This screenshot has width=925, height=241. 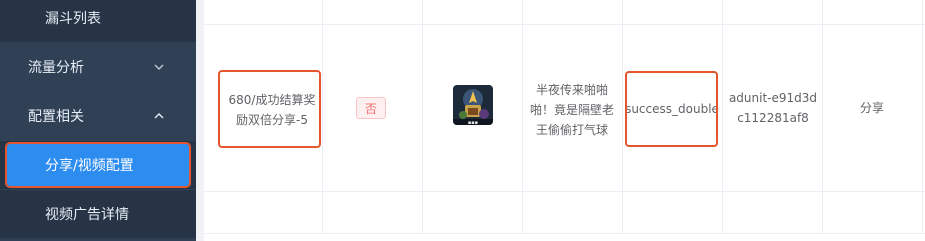 I want to click on sidebar-item-video-ad-detail: 视频广告详情, so click(x=98, y=214).